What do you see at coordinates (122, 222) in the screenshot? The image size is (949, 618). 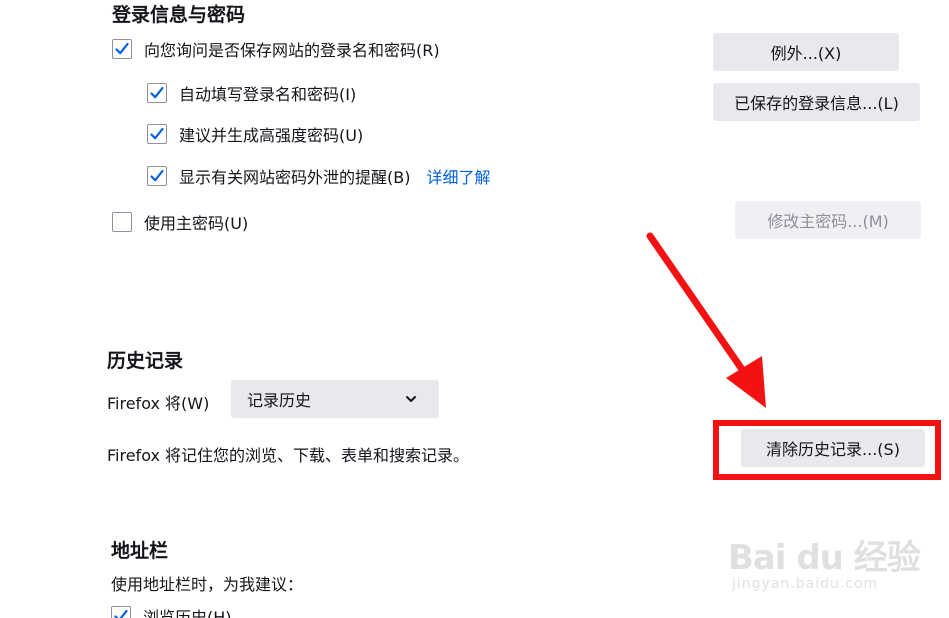 I see `use-master-password-checkbox` at bounding box center [122, 222].